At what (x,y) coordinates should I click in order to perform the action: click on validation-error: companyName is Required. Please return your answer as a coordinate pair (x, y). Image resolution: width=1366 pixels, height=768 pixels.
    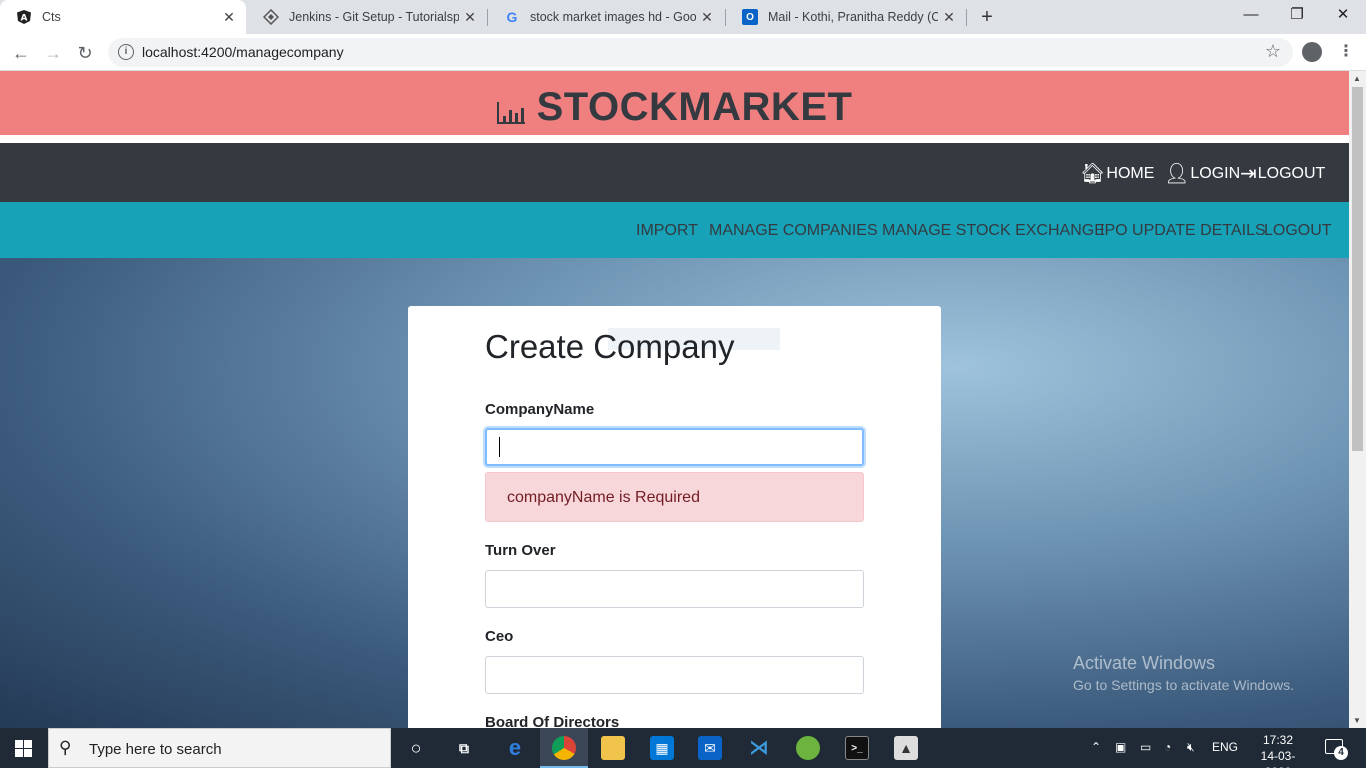
    Looking at the image, I should click on (674, 497).